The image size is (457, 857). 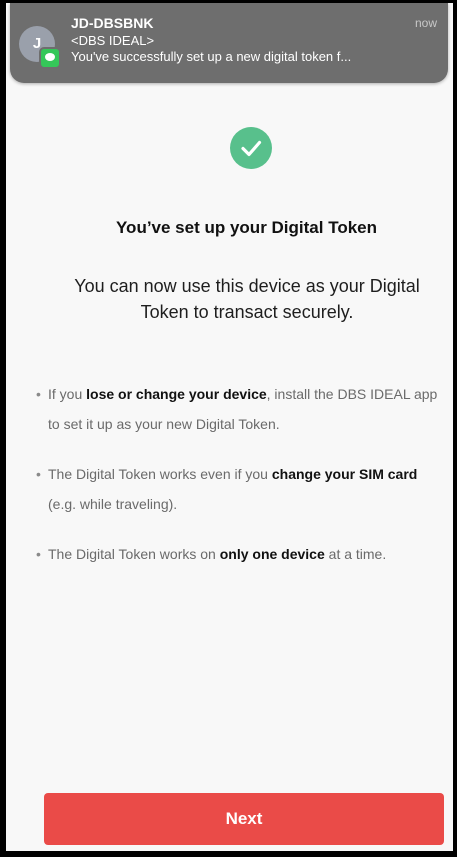 I want to click on bullet-text: at a time., so click(x=355, y=554).